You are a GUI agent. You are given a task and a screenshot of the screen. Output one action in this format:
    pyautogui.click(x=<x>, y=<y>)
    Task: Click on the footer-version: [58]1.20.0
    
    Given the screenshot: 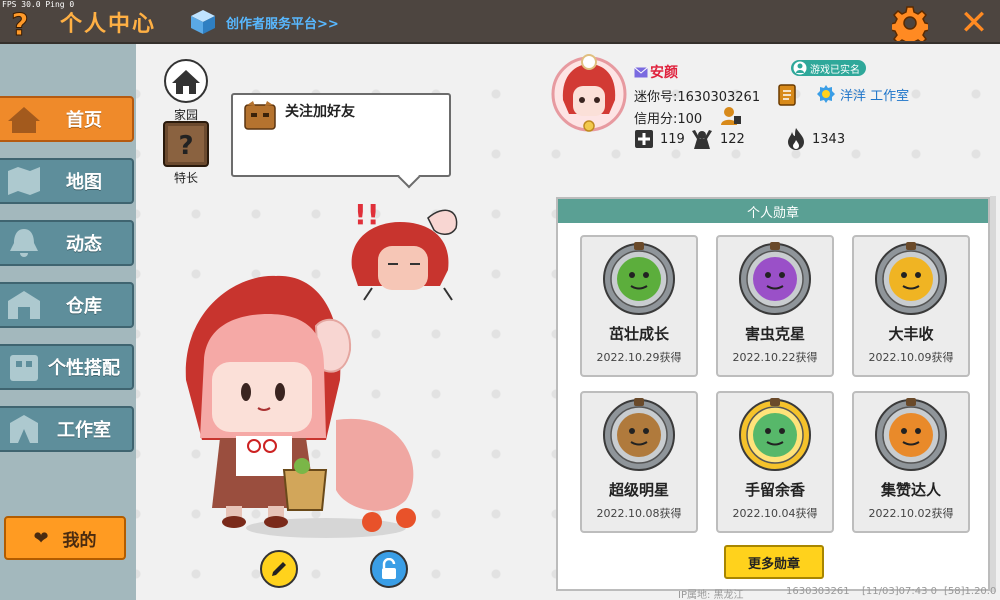 What is the action you would take?
    pyautogui.click(x=970, y=591)
    